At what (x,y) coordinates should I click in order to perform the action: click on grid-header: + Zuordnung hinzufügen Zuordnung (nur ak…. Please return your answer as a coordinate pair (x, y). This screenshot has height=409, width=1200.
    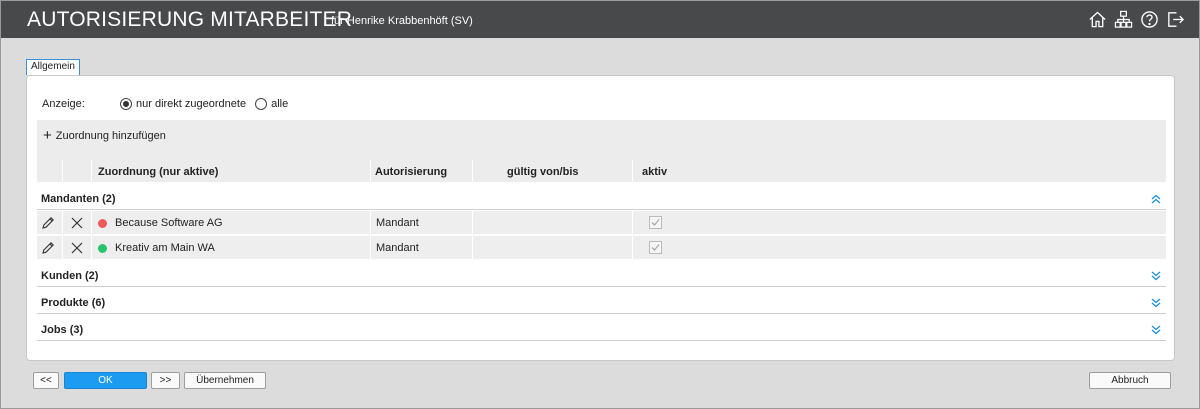
    Looking at the image, I should click on (601, 151).